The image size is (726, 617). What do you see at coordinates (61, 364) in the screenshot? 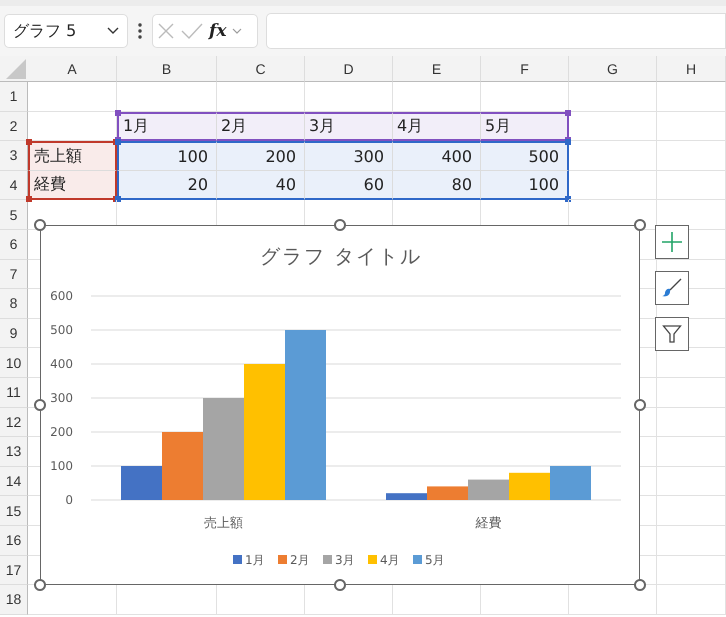
I see `axis-tick-label: 400` at bounding box center [61, 364].